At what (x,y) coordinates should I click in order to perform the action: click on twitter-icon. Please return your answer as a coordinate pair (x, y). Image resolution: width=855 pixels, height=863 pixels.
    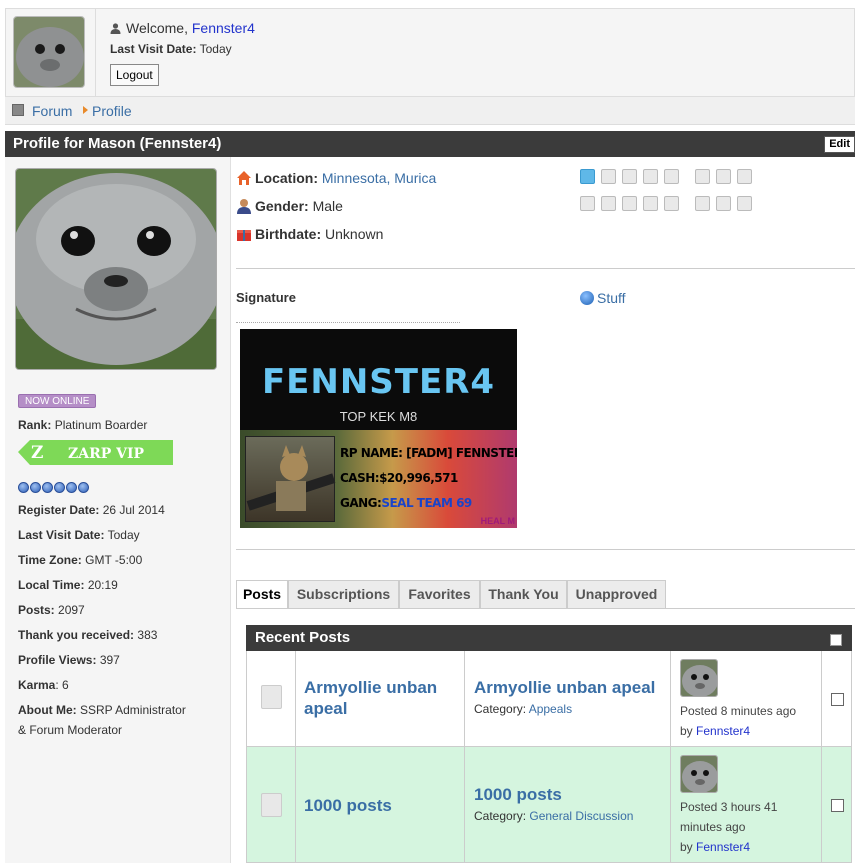
    Looking at the image, I should click on (587, 176).